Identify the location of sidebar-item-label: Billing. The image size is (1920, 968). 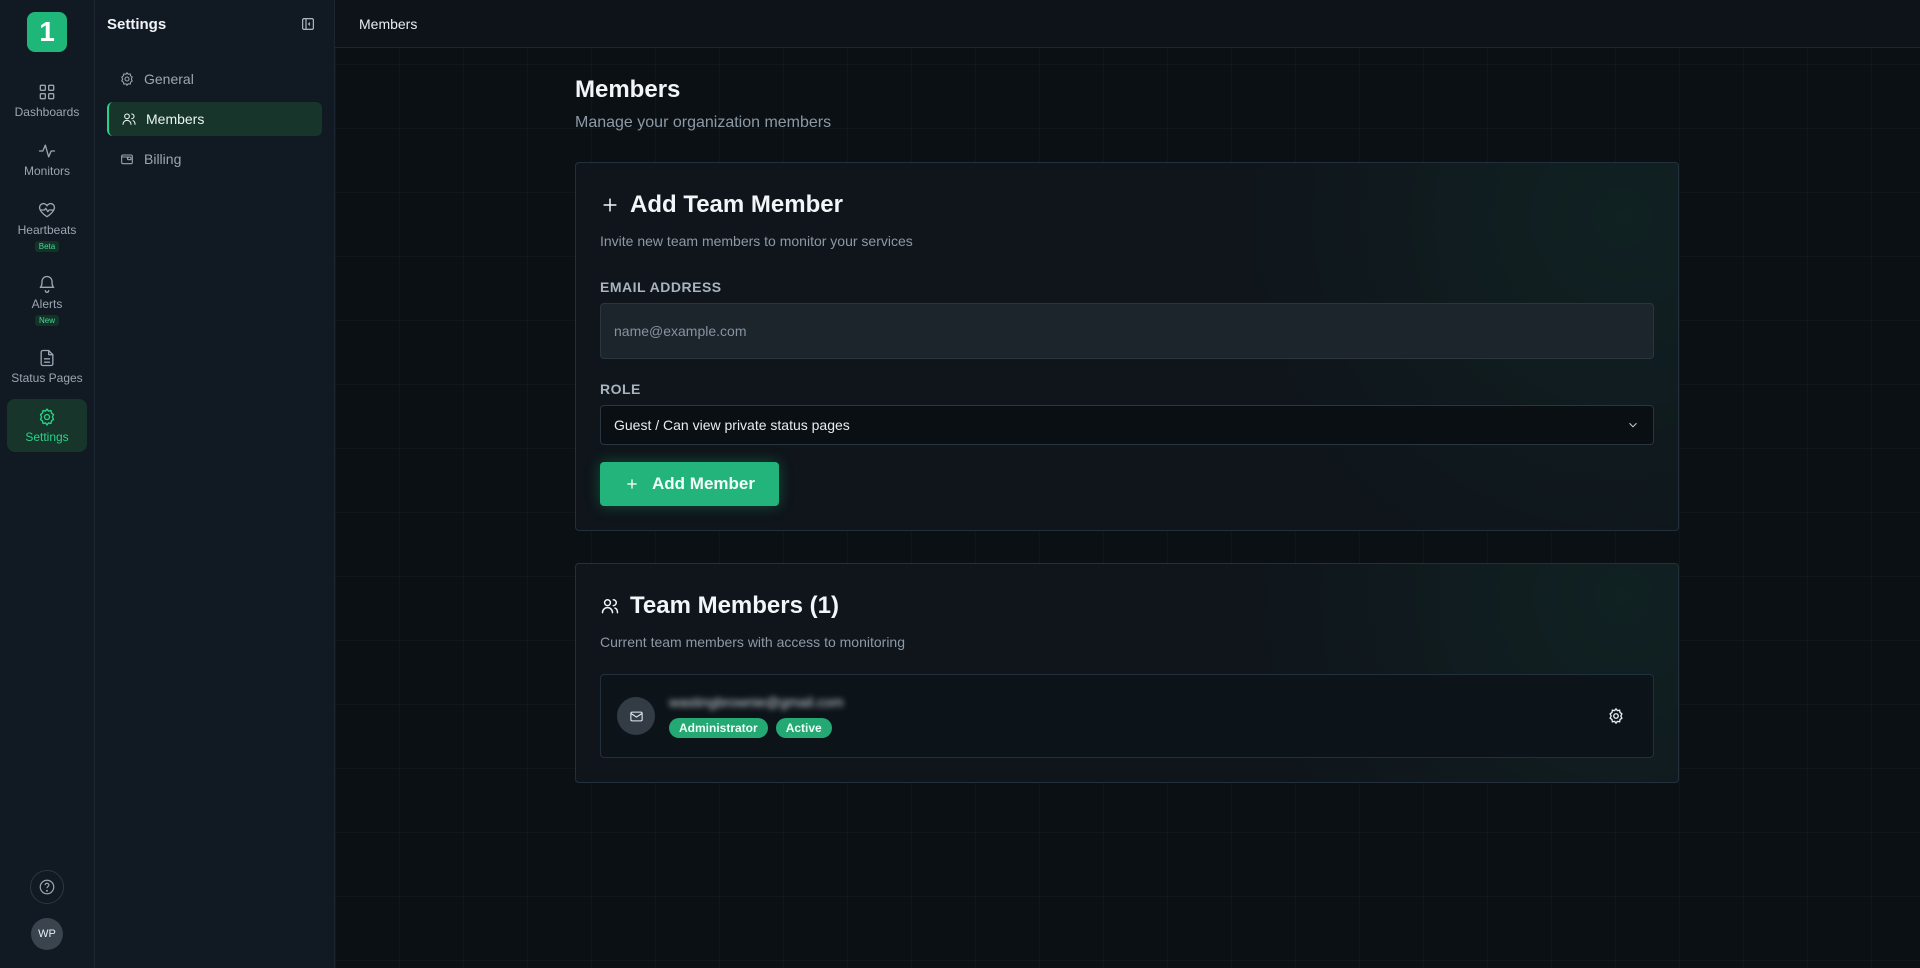
(163, 159).